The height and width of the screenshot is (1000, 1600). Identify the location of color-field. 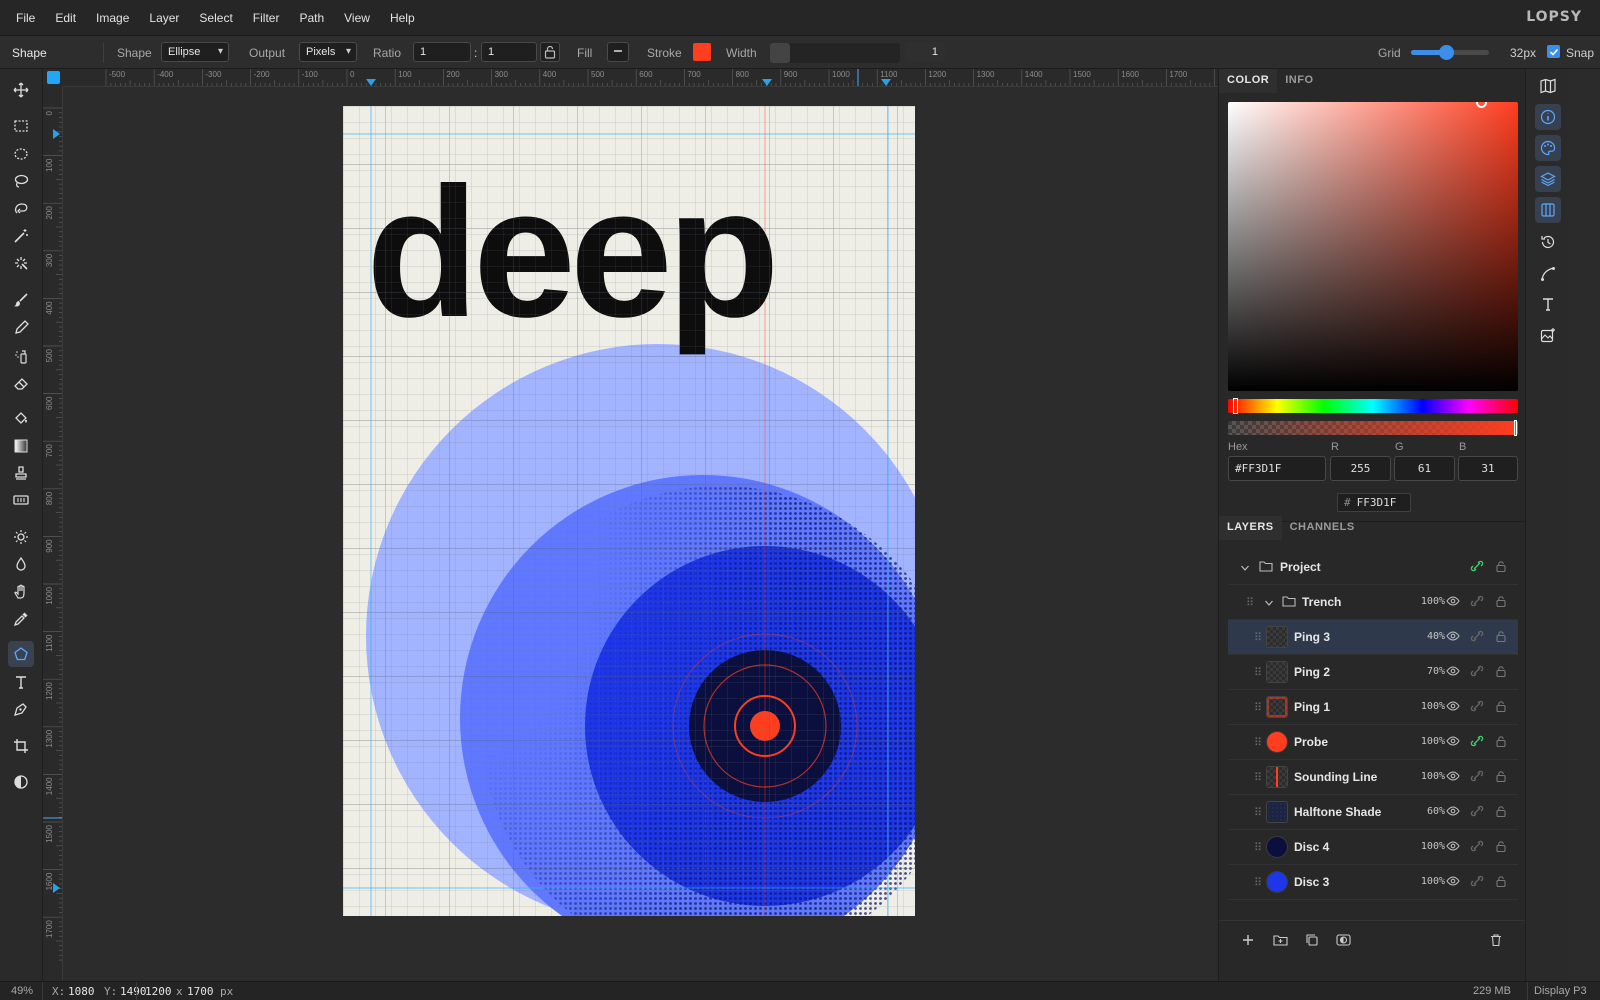
(1373, 246).